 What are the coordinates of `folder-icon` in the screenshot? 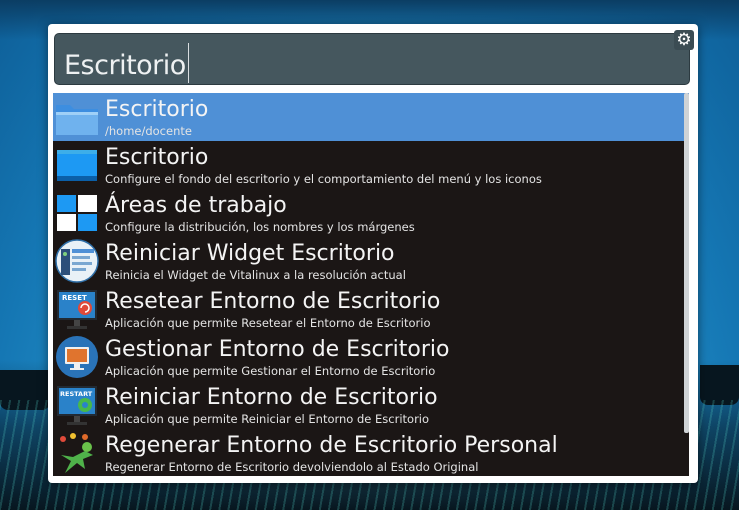 It's located at (77, 120).